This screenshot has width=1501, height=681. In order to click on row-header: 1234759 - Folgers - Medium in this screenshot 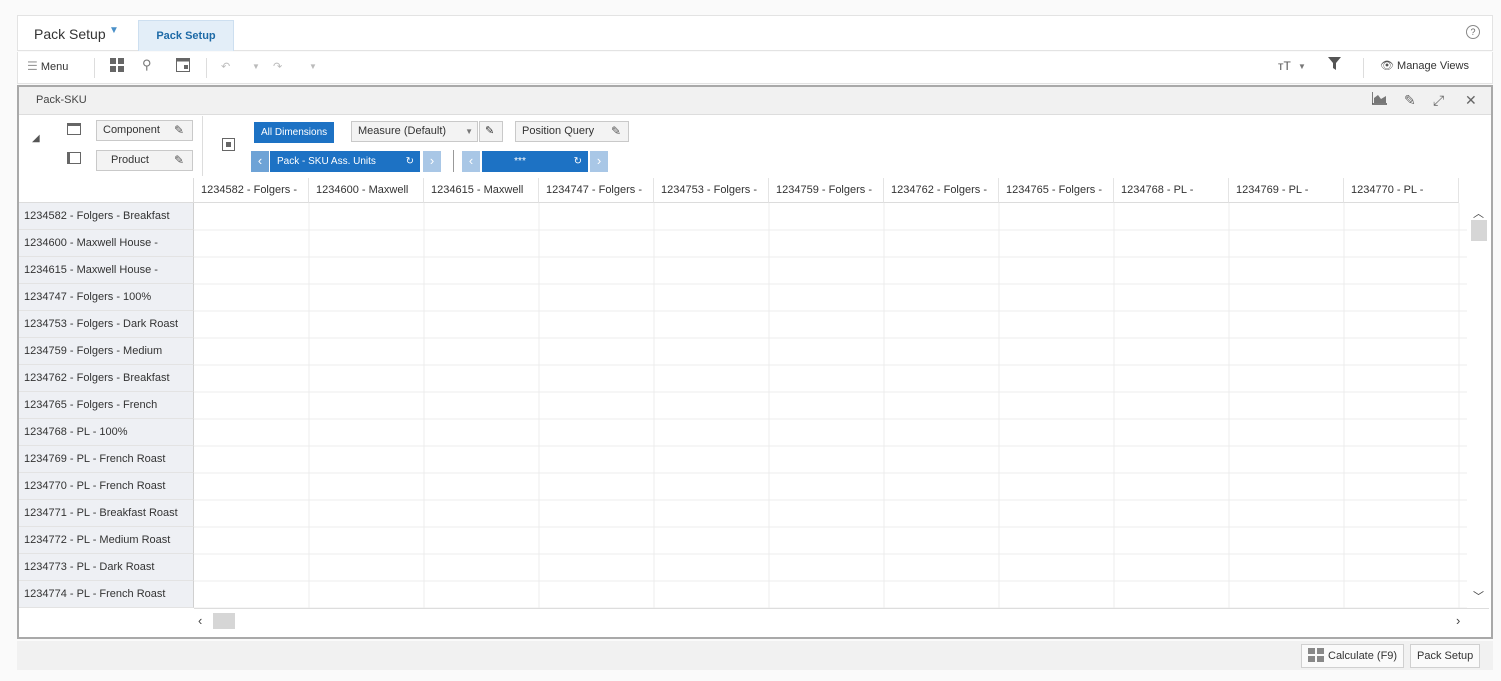, I will do `click(106, 351)`.